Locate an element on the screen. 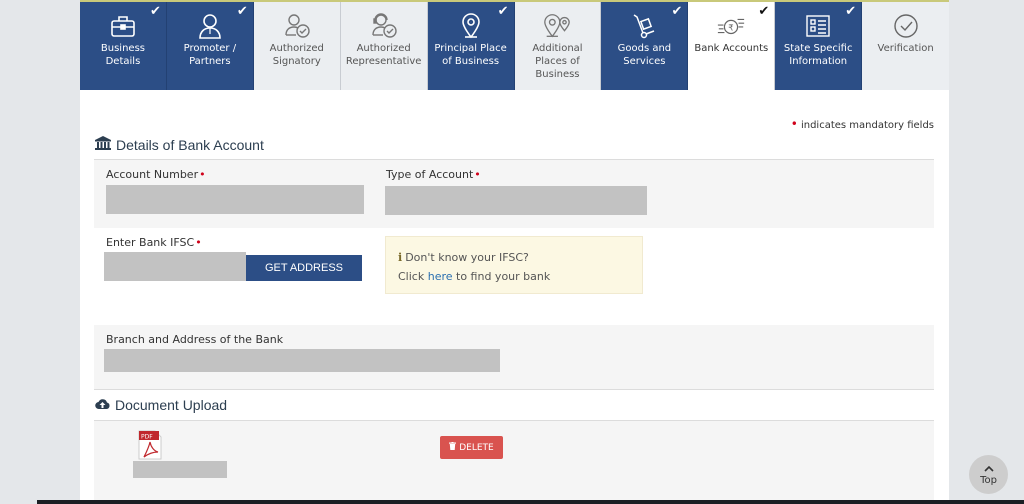 The width and height of the screenshot is (1024, 504). tab-promoter-partners: ✔ Promoter / Partners is located at coordinates (210, 46).